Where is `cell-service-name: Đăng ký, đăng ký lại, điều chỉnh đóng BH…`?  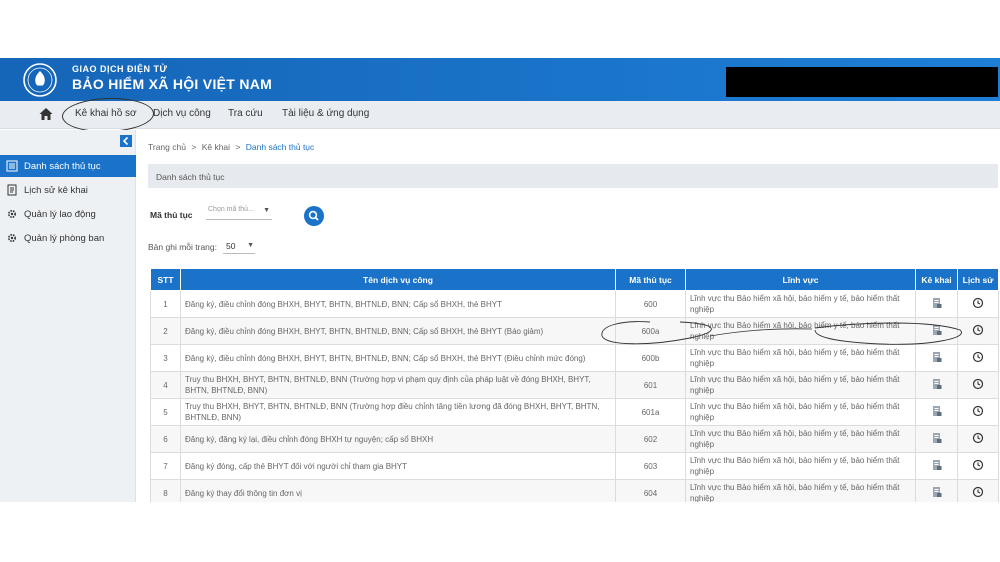 cell-service-name: Đăng ký, đăng ký lại, điều chỉnh đóng BH… is located at coordinates (398, 439).